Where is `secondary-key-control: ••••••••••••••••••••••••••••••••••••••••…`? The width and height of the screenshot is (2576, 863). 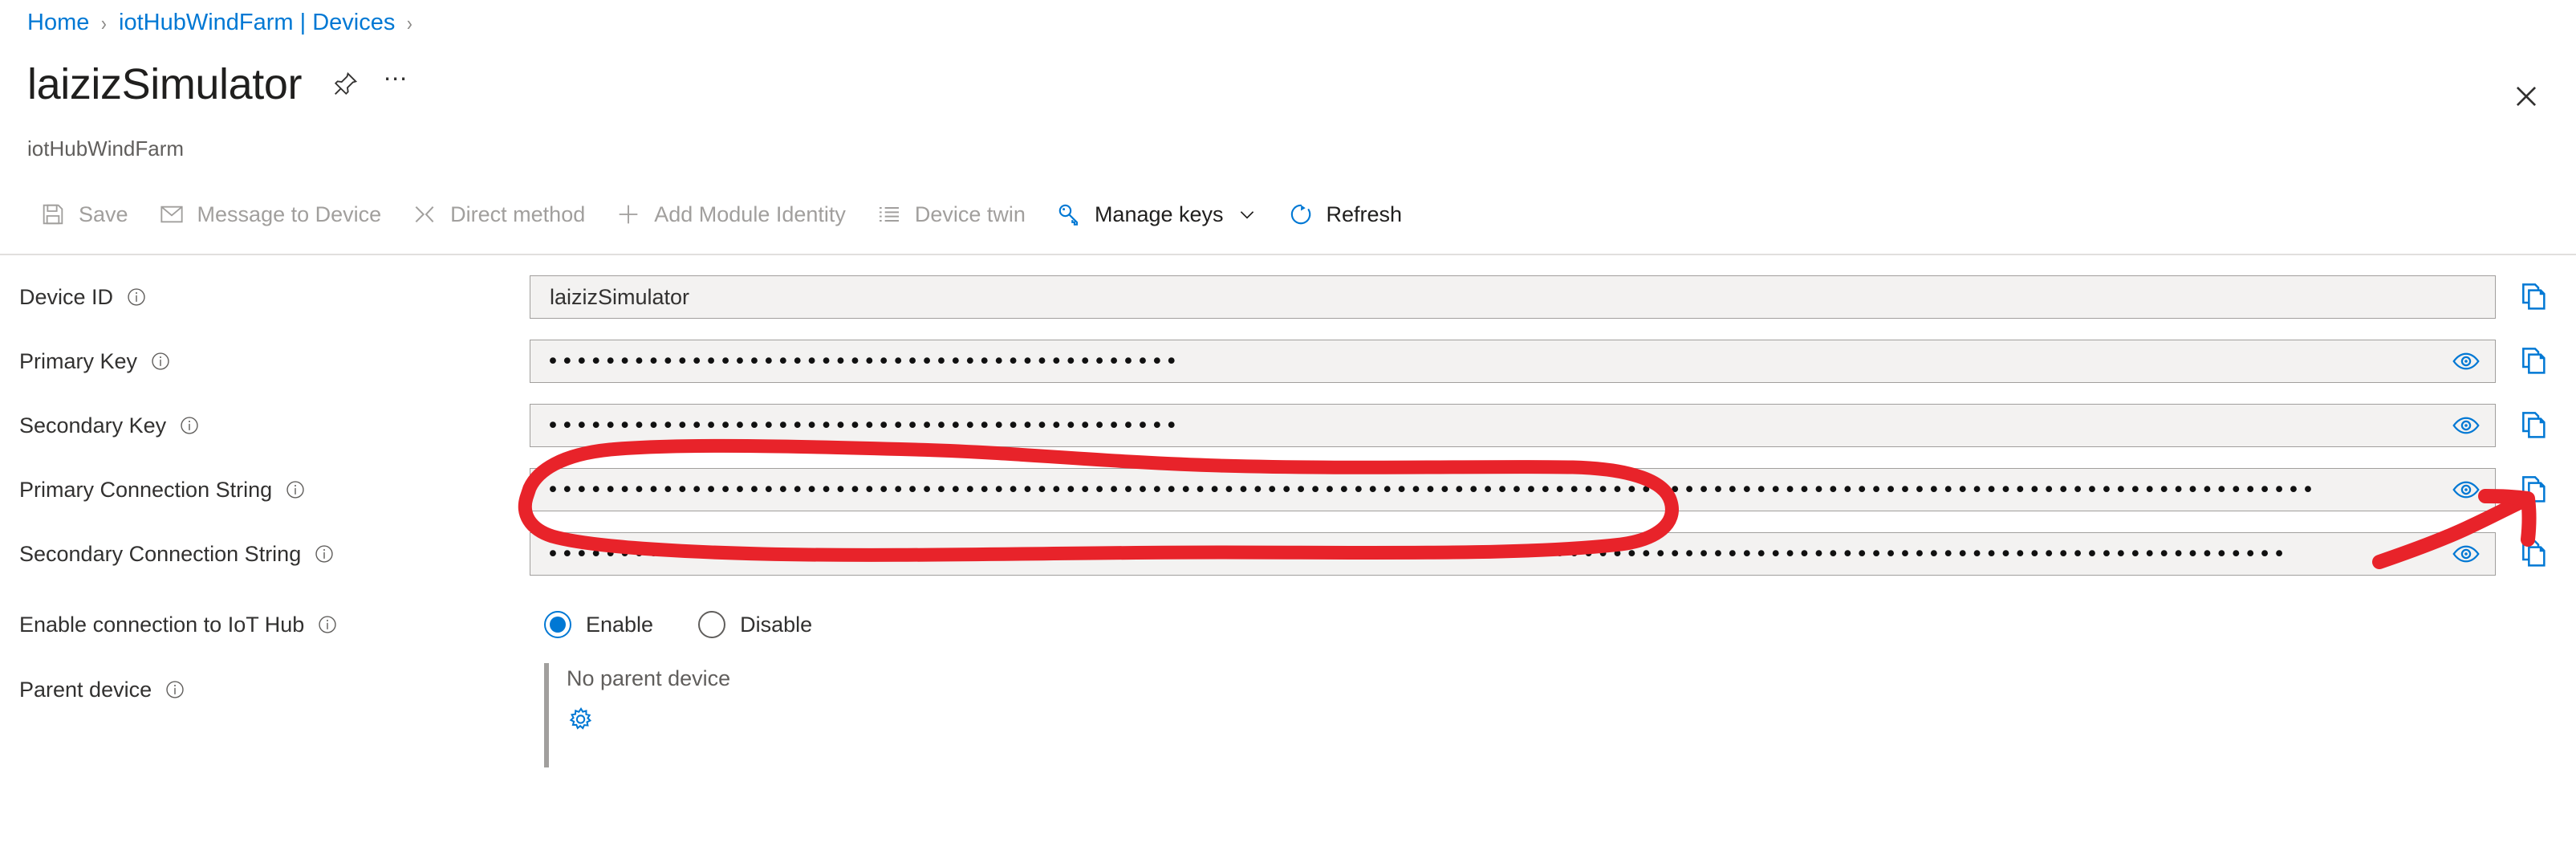
secondary-key-control: ••••••••••••••••••••••••••••••••••••••••… is located at coordinates (1553, 426).